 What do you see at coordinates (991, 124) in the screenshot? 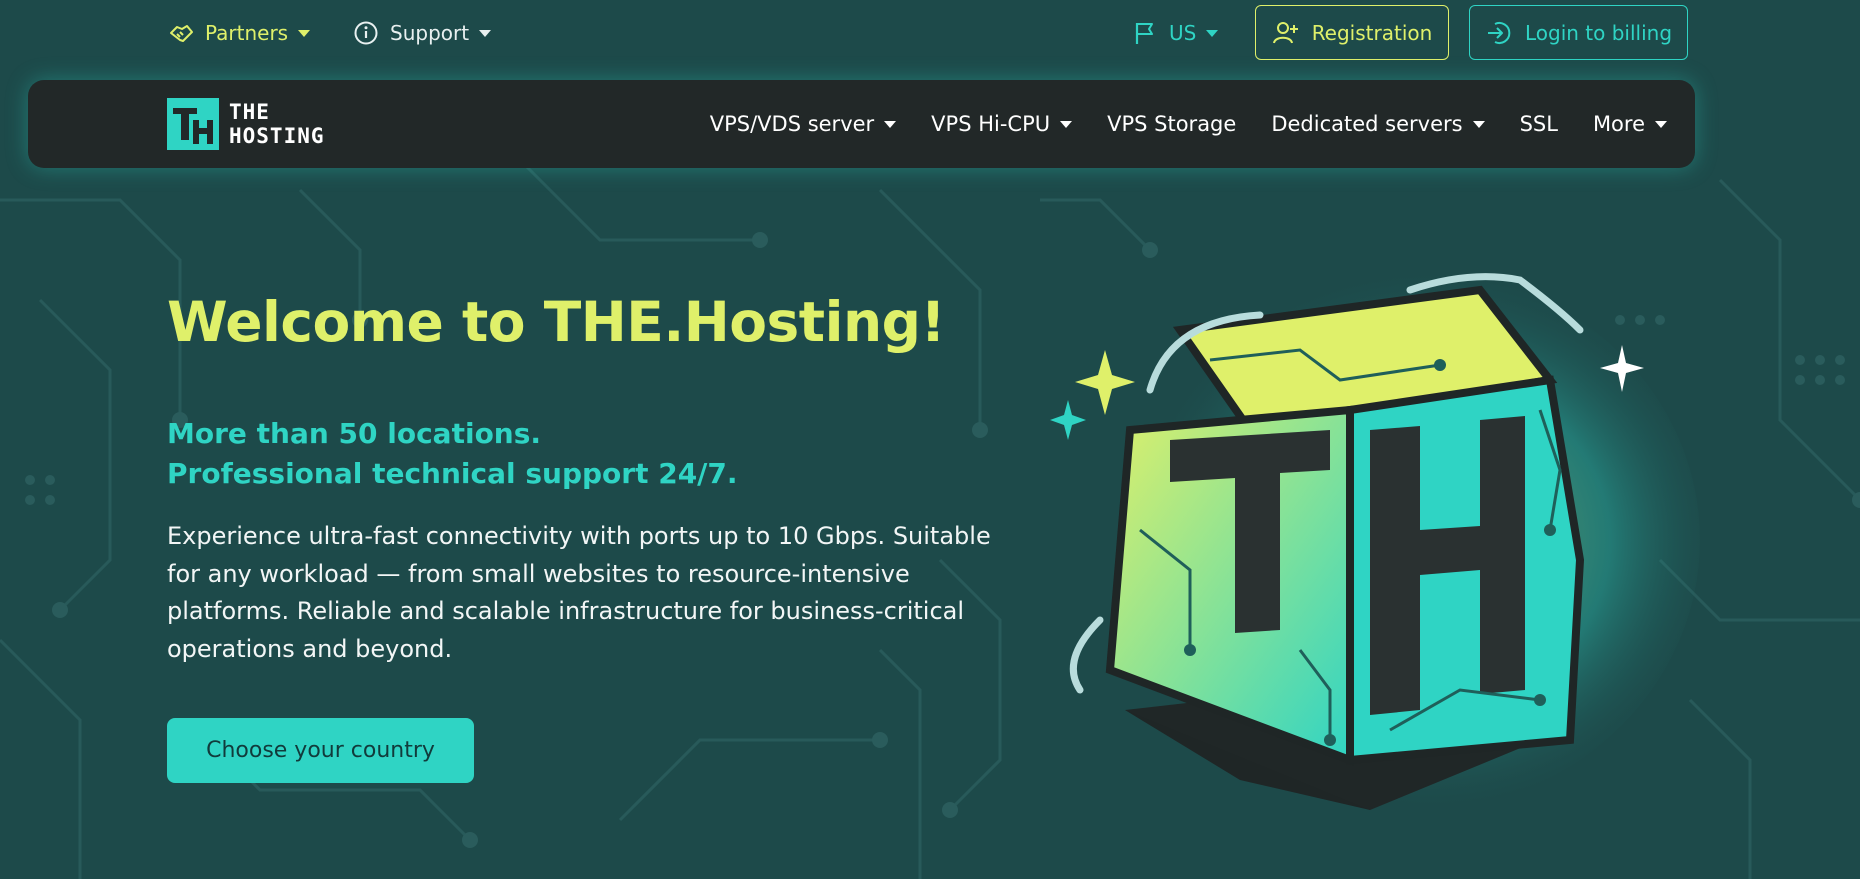
I see `nav-item-label: VPS Hi-CPU` at bounding box center [991, 124].